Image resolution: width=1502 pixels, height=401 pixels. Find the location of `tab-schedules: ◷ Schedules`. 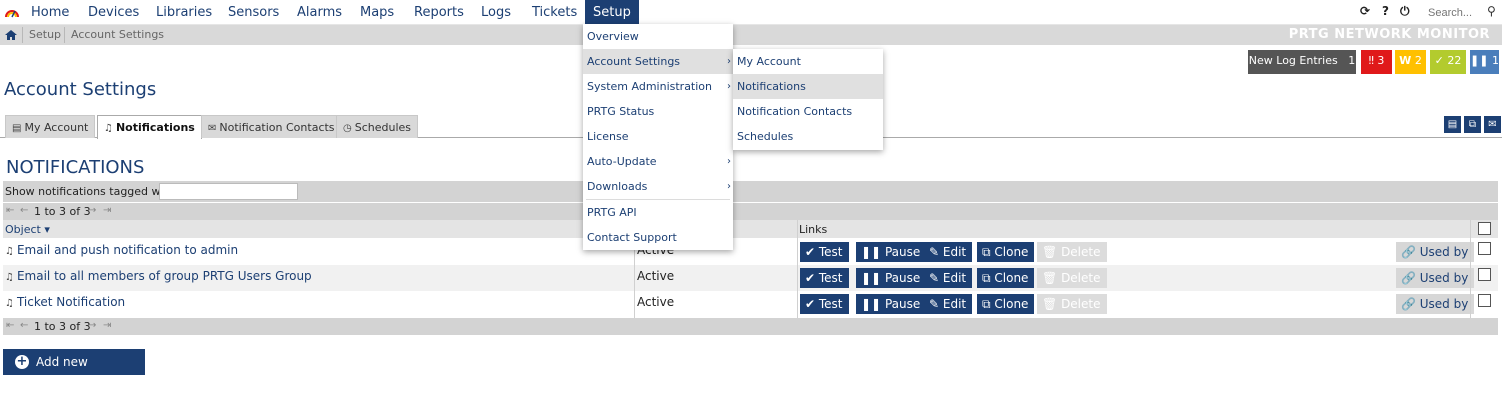

tab-schedules: ◷ Schedules is located at coordinates (377, 126).